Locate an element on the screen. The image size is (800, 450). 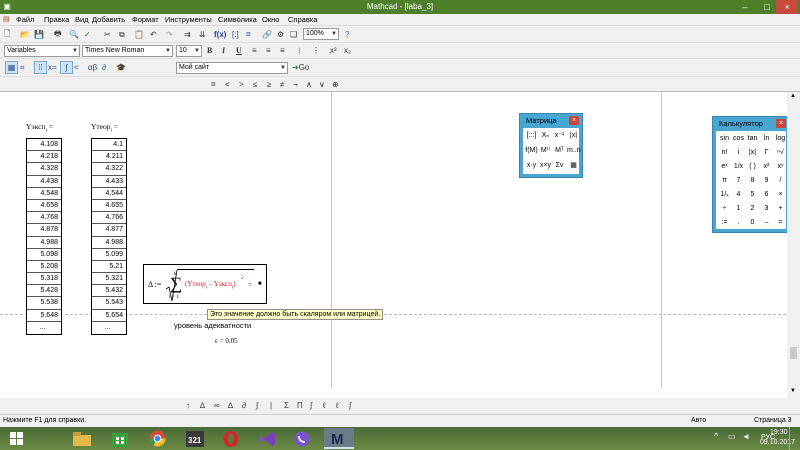
yexp-cell: 4.988 is located at coordinates (44, 243).